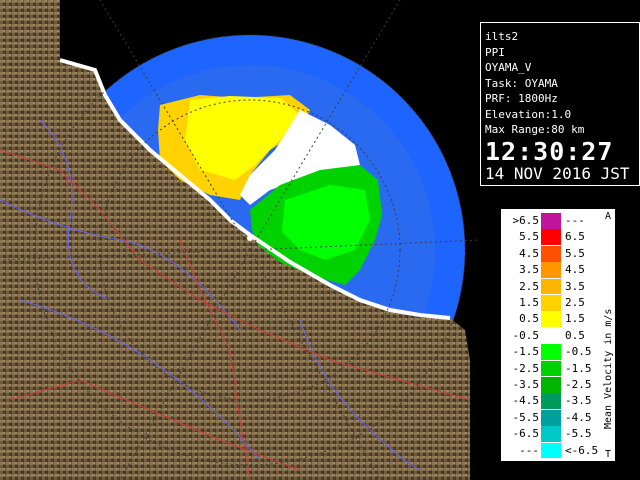 This screenshot has width=640, height=480. I want to click on legend-lower-bound: >6.5, so click(526, 220).